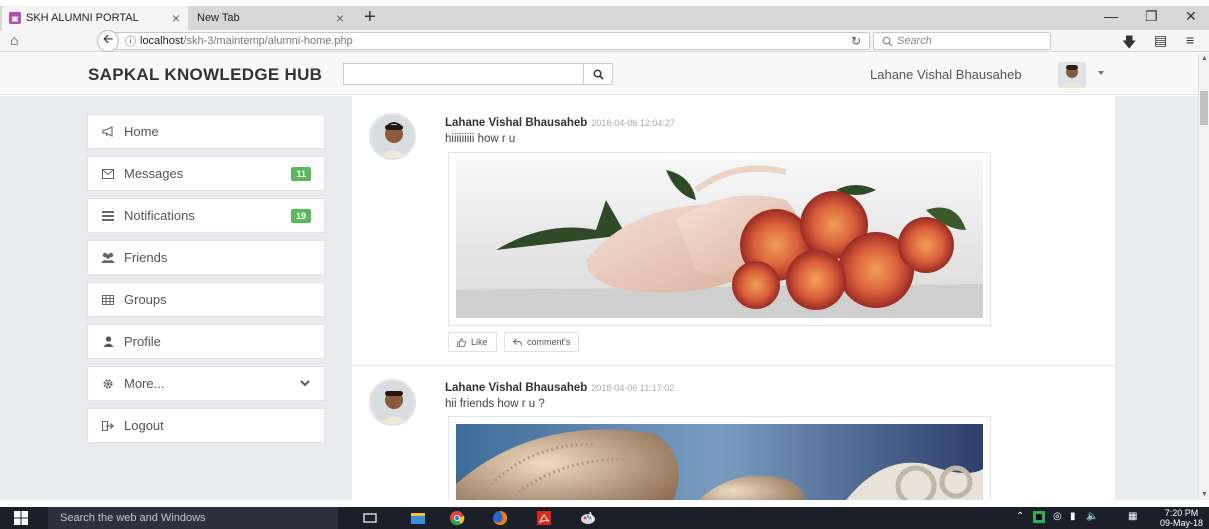  Describe the element at coordinates (146, 257) in the screenshot. I see `sidebar-item-label: Friends` at that location.